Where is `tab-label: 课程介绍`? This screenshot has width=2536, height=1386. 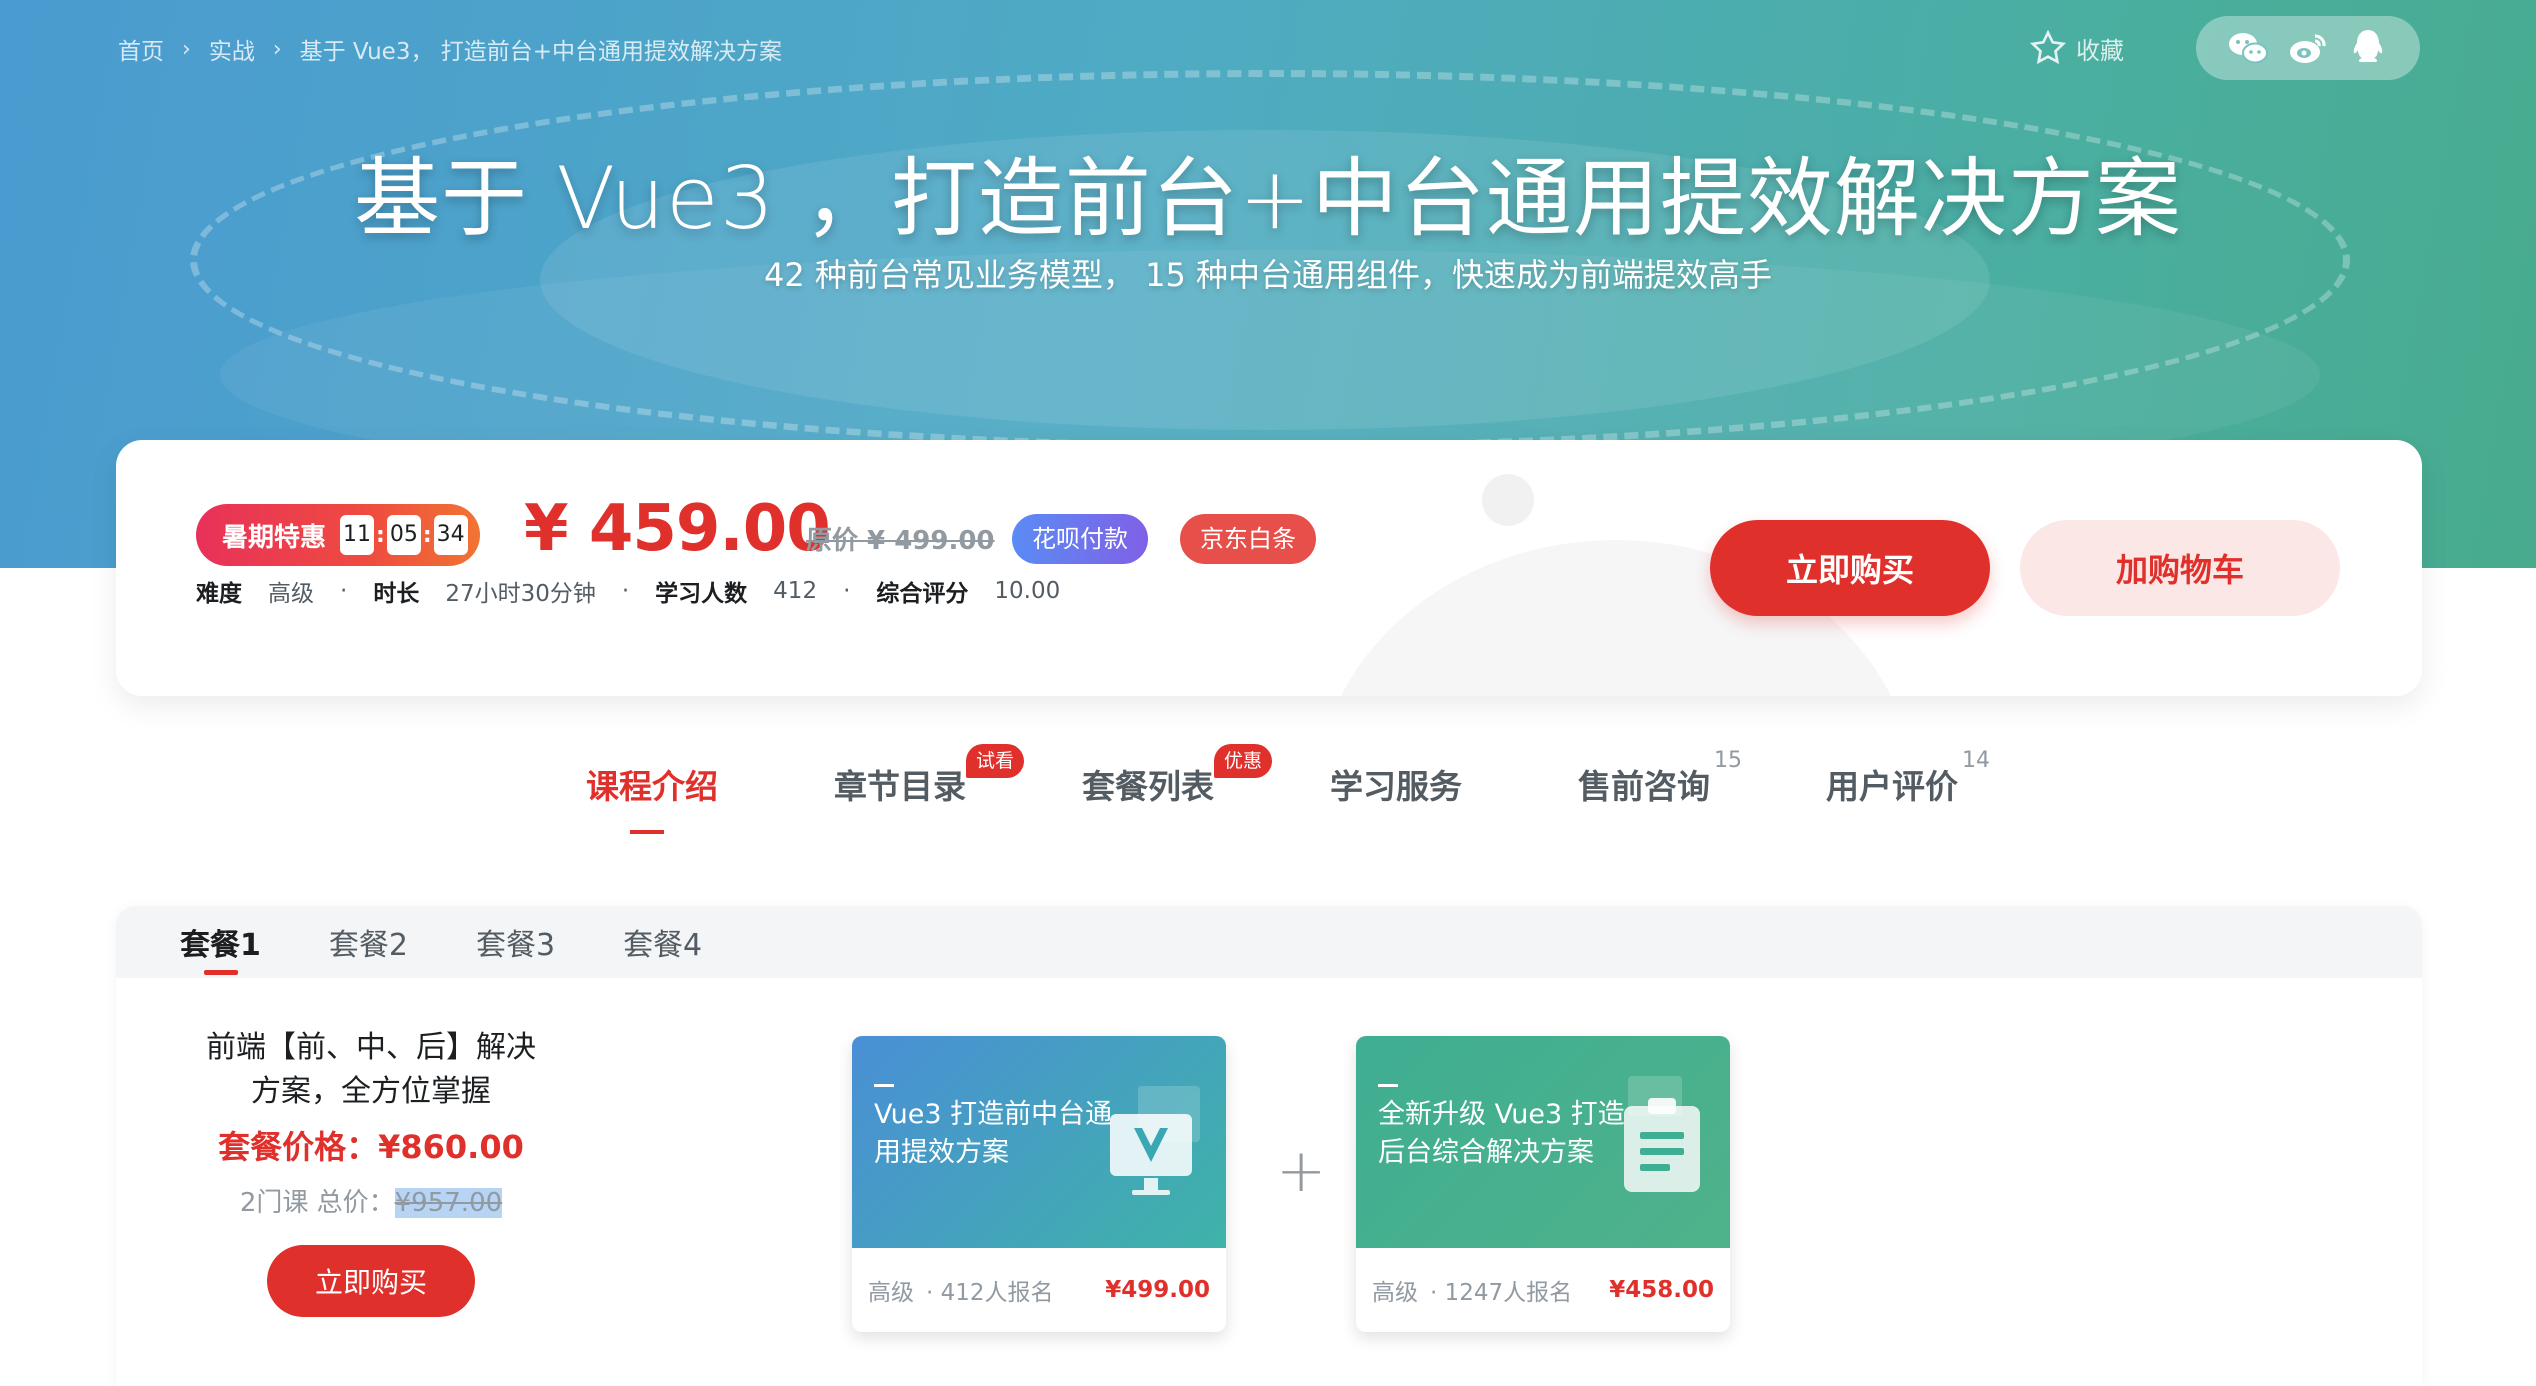
tab-label: 课程介绍 is located at coordinates (652, 786).